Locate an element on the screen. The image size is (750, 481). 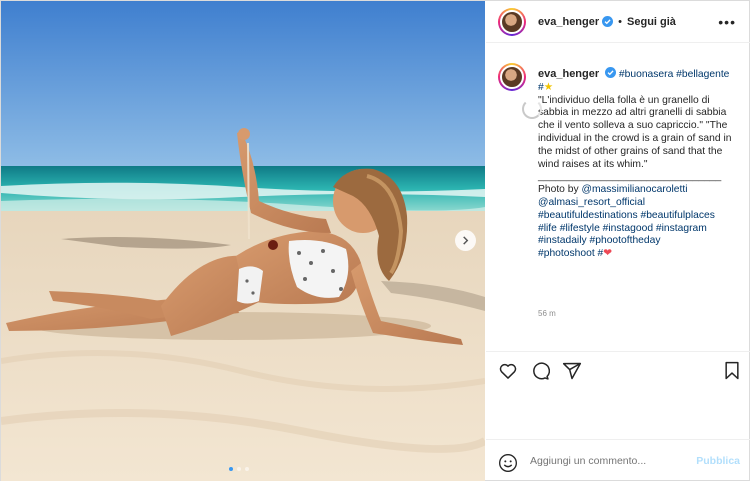
more-options-button: ••• is located at coordinates (727, 22).